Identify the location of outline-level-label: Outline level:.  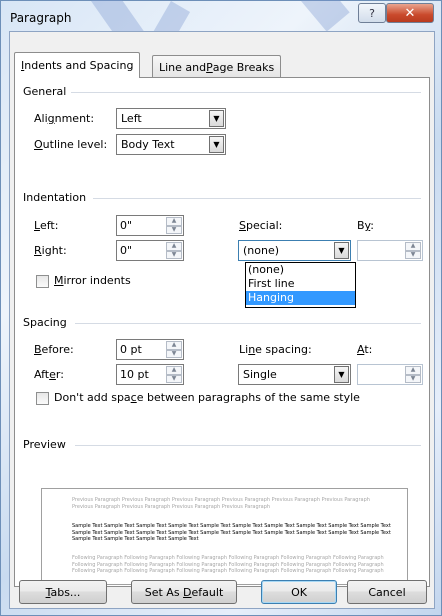
(71, 144).